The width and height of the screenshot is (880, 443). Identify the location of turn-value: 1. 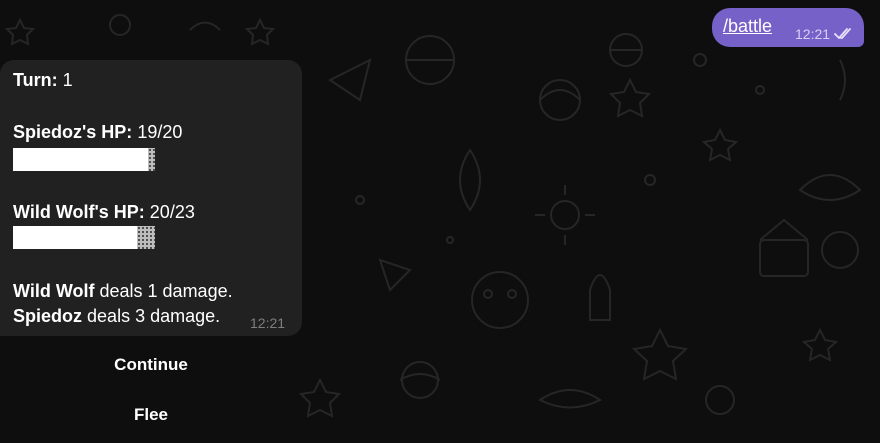
(67, 80).